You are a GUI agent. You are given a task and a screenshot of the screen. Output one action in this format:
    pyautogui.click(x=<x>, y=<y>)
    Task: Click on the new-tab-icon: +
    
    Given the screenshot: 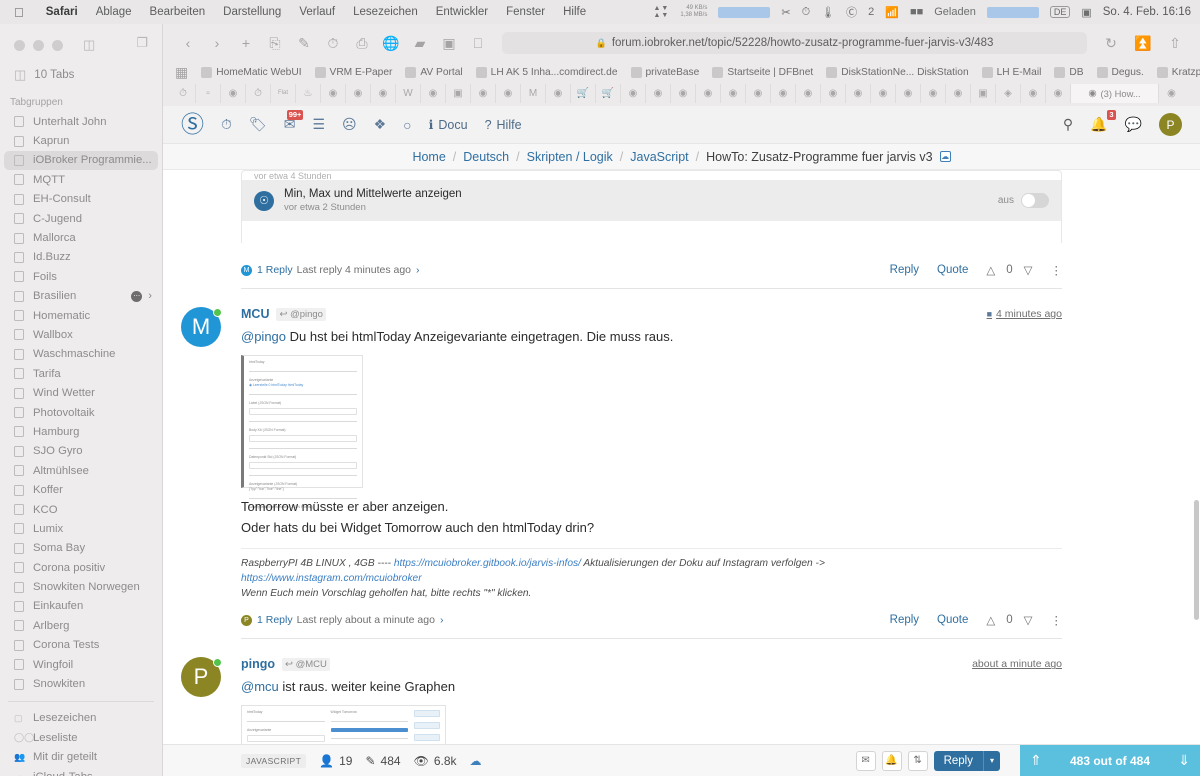 What is the action you would take?
    pyautogui.click(x=246, y=43)
    